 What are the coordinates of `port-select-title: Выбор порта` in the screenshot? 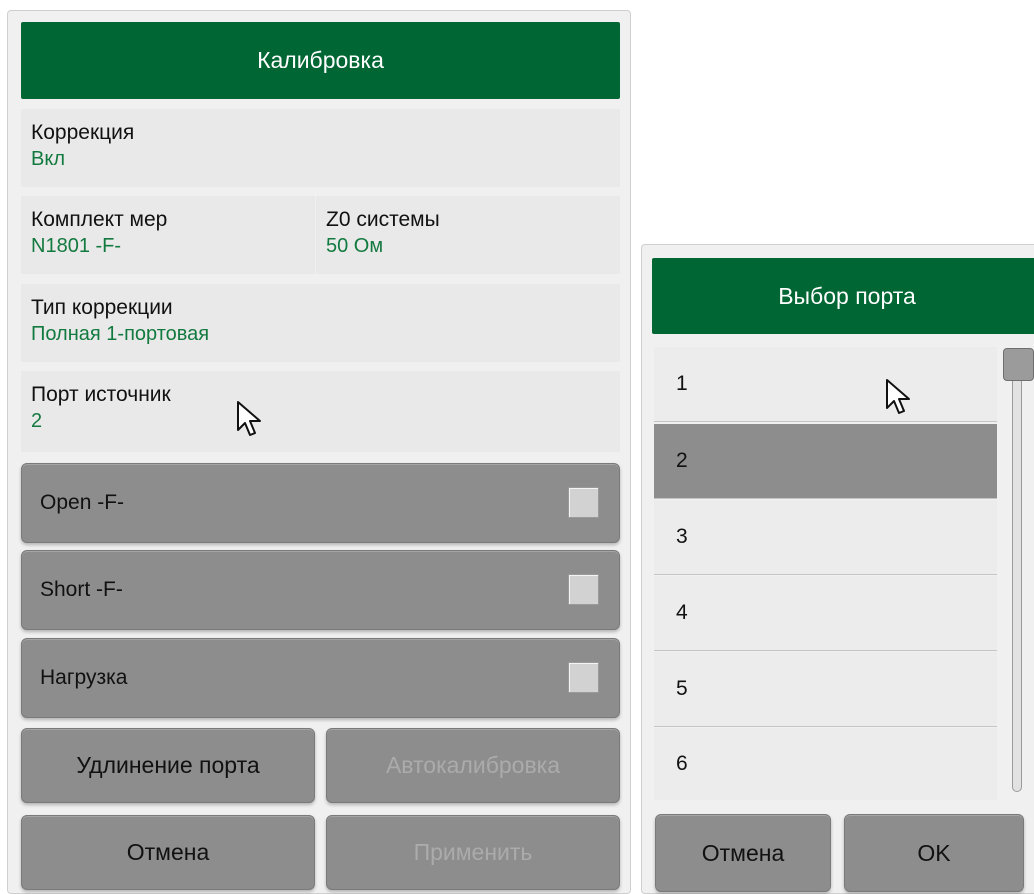 It's located at (847, 295).